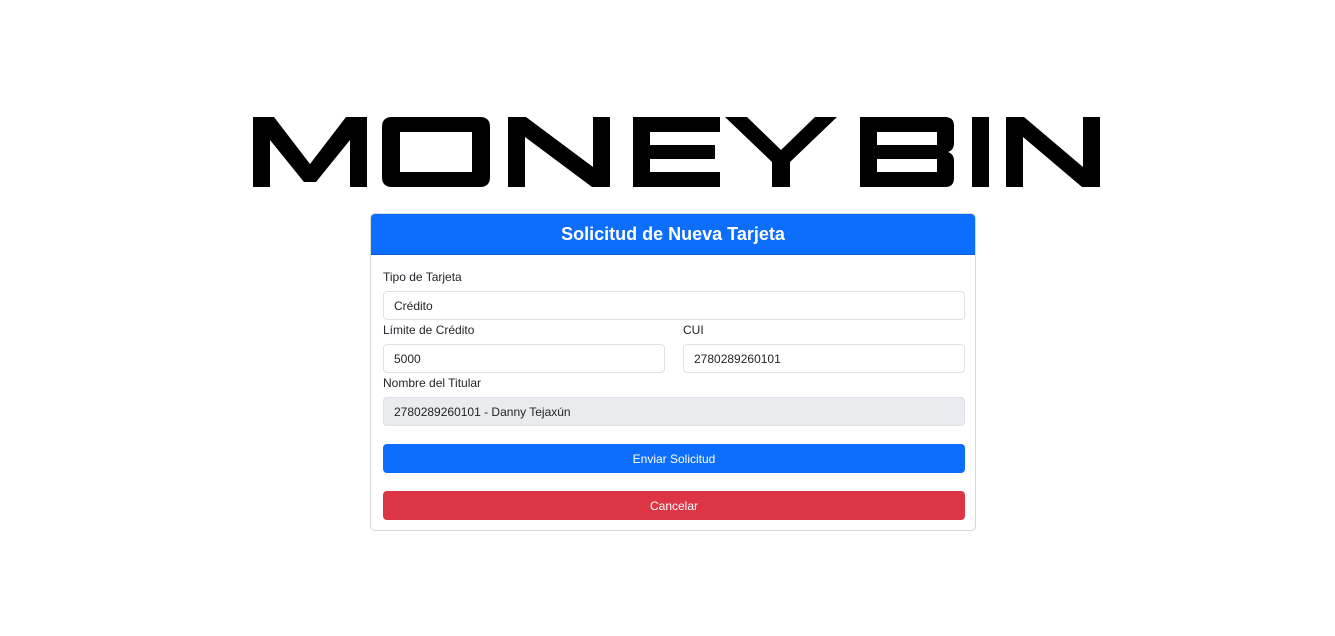  Describe the element at coordinates (422, 277) in the screenshot. I see `card-type-label: Tipo de Tarjeta` at that location.